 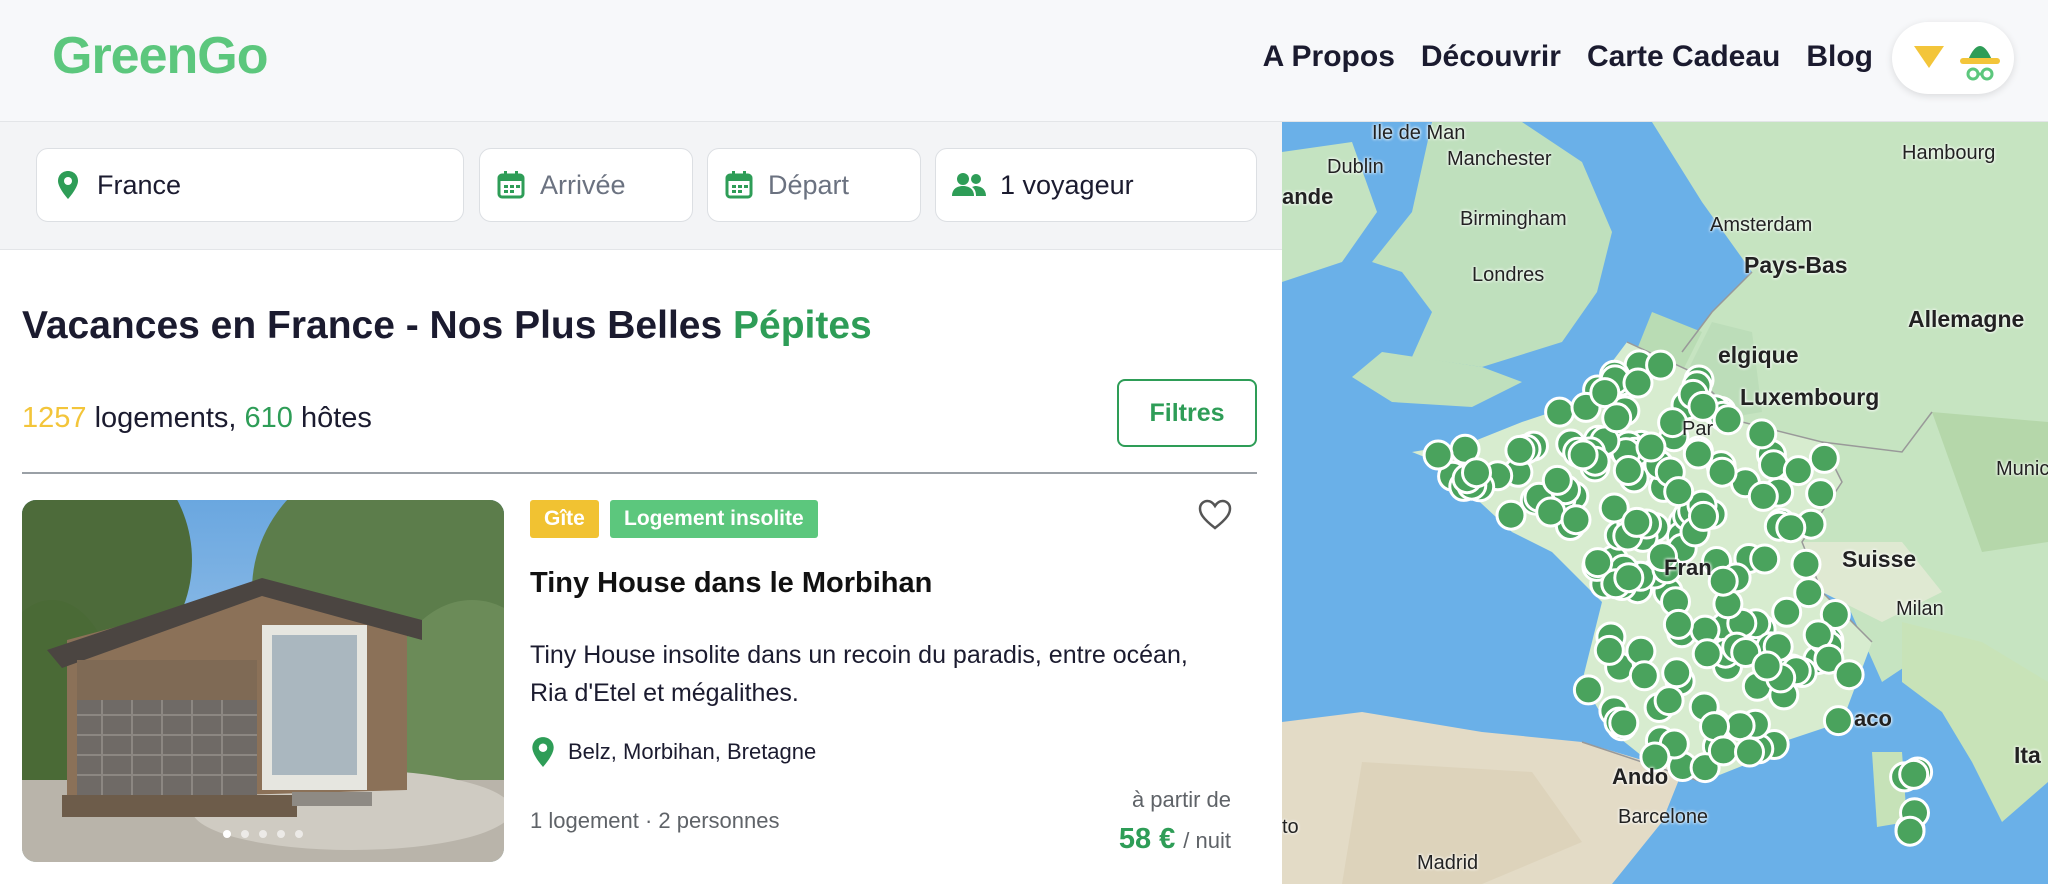 I want to click on tiny-house-photo, so click(x=263, y=681).